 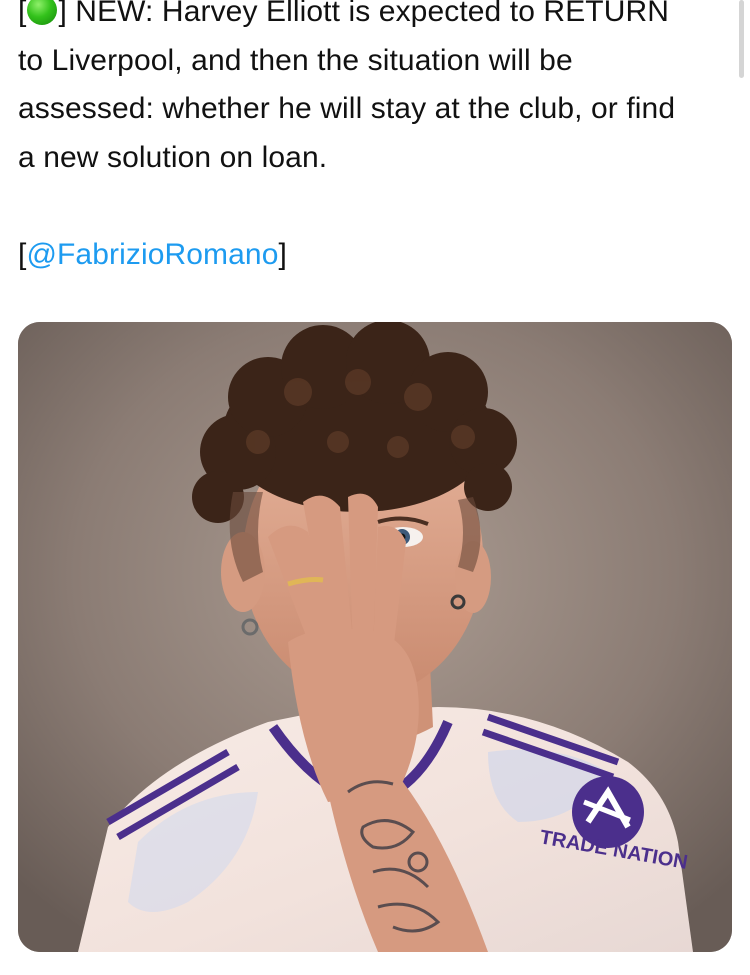 What do you see at coordinates (282, 254) in the screenshot?
I see `source-close-bracket: ]` at bounding box center [282, 254].